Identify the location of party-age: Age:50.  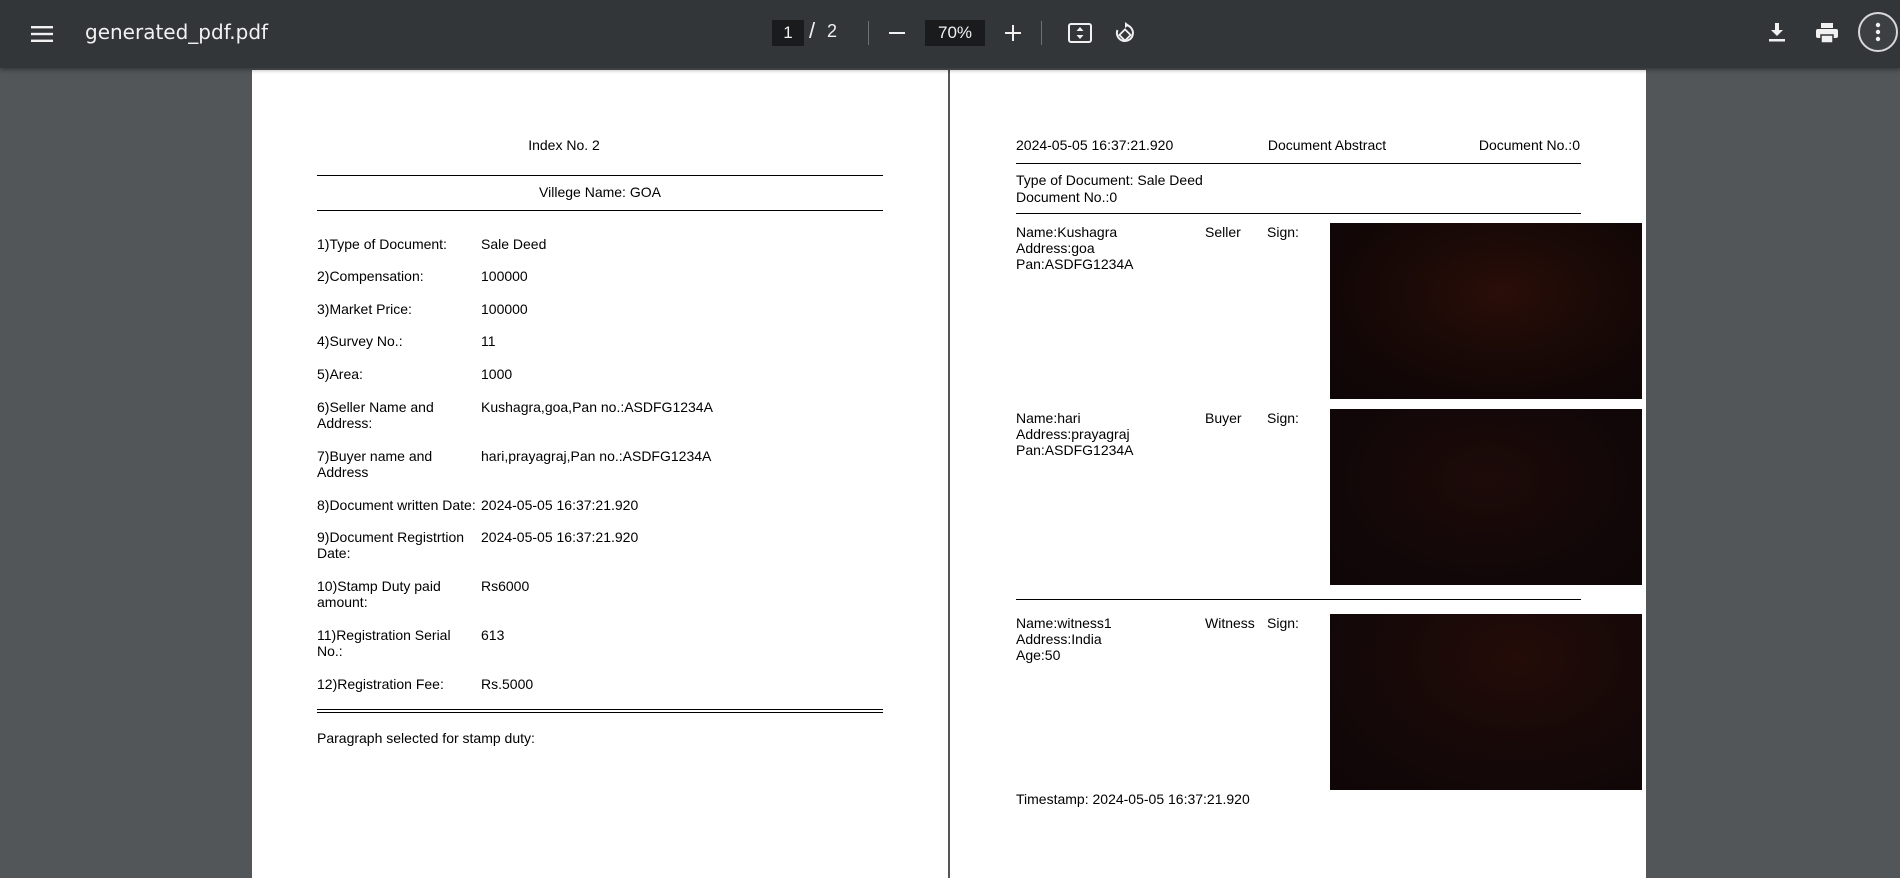
(1038, 655).